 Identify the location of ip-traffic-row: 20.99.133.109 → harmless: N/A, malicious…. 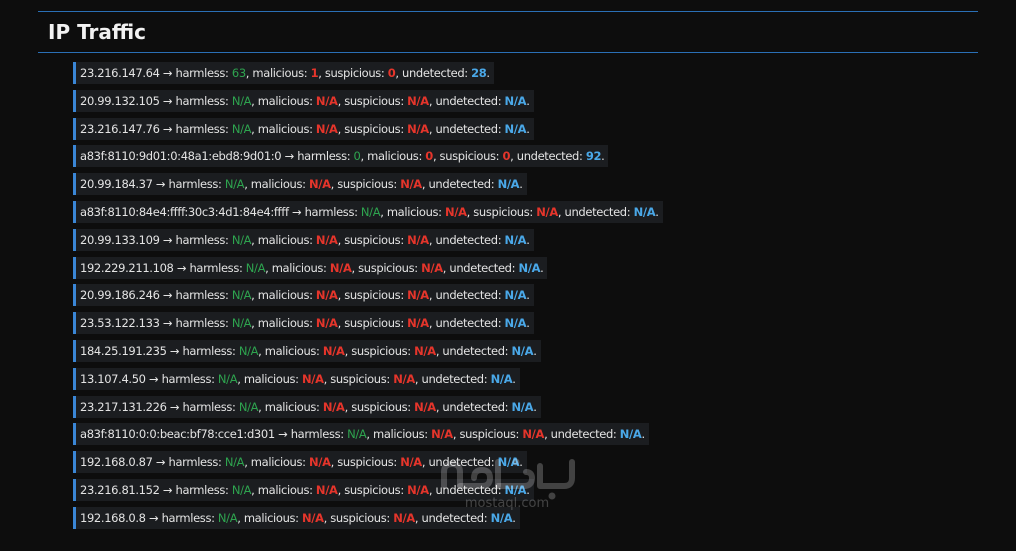
(303, 239).